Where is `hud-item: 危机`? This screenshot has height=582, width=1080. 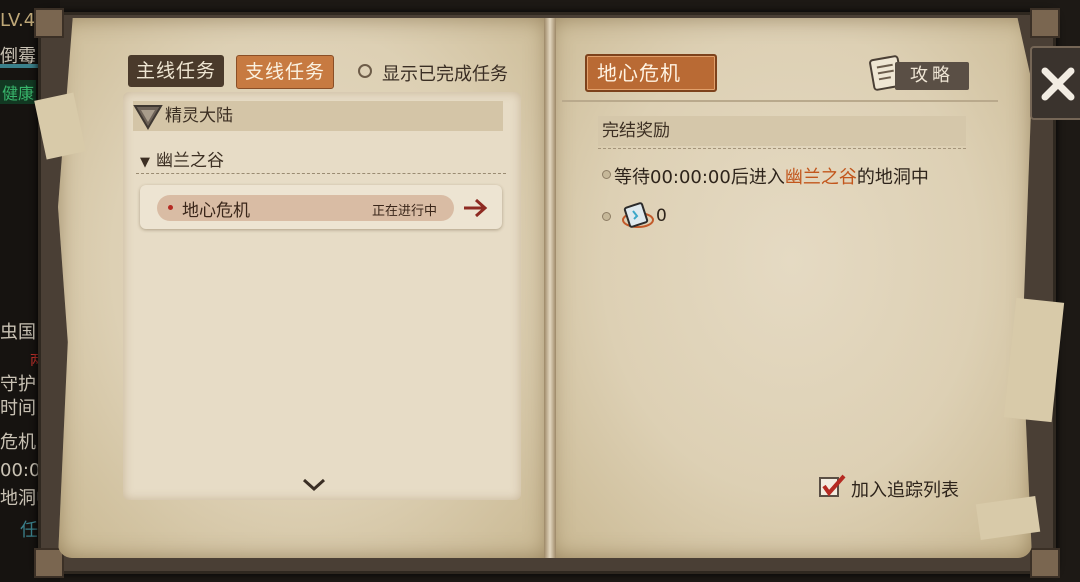
hud-item: 危机 is located at coordinates (18, 442).